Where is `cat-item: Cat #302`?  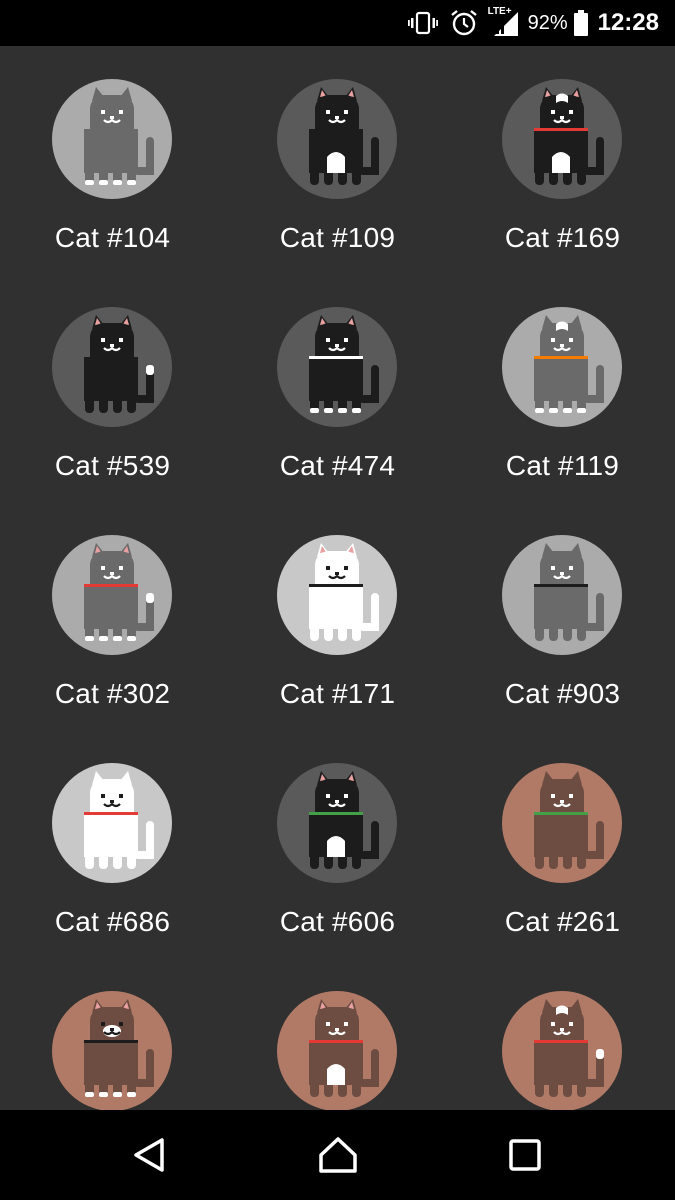
cat-item: Cat #302 is located at coordinates (112, 616).